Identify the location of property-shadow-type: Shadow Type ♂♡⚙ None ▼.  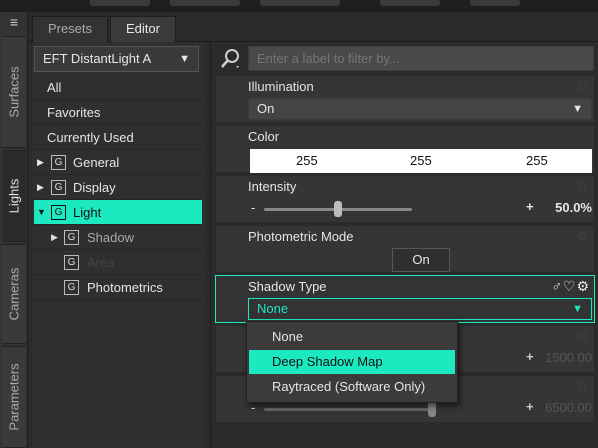
(405, 299).